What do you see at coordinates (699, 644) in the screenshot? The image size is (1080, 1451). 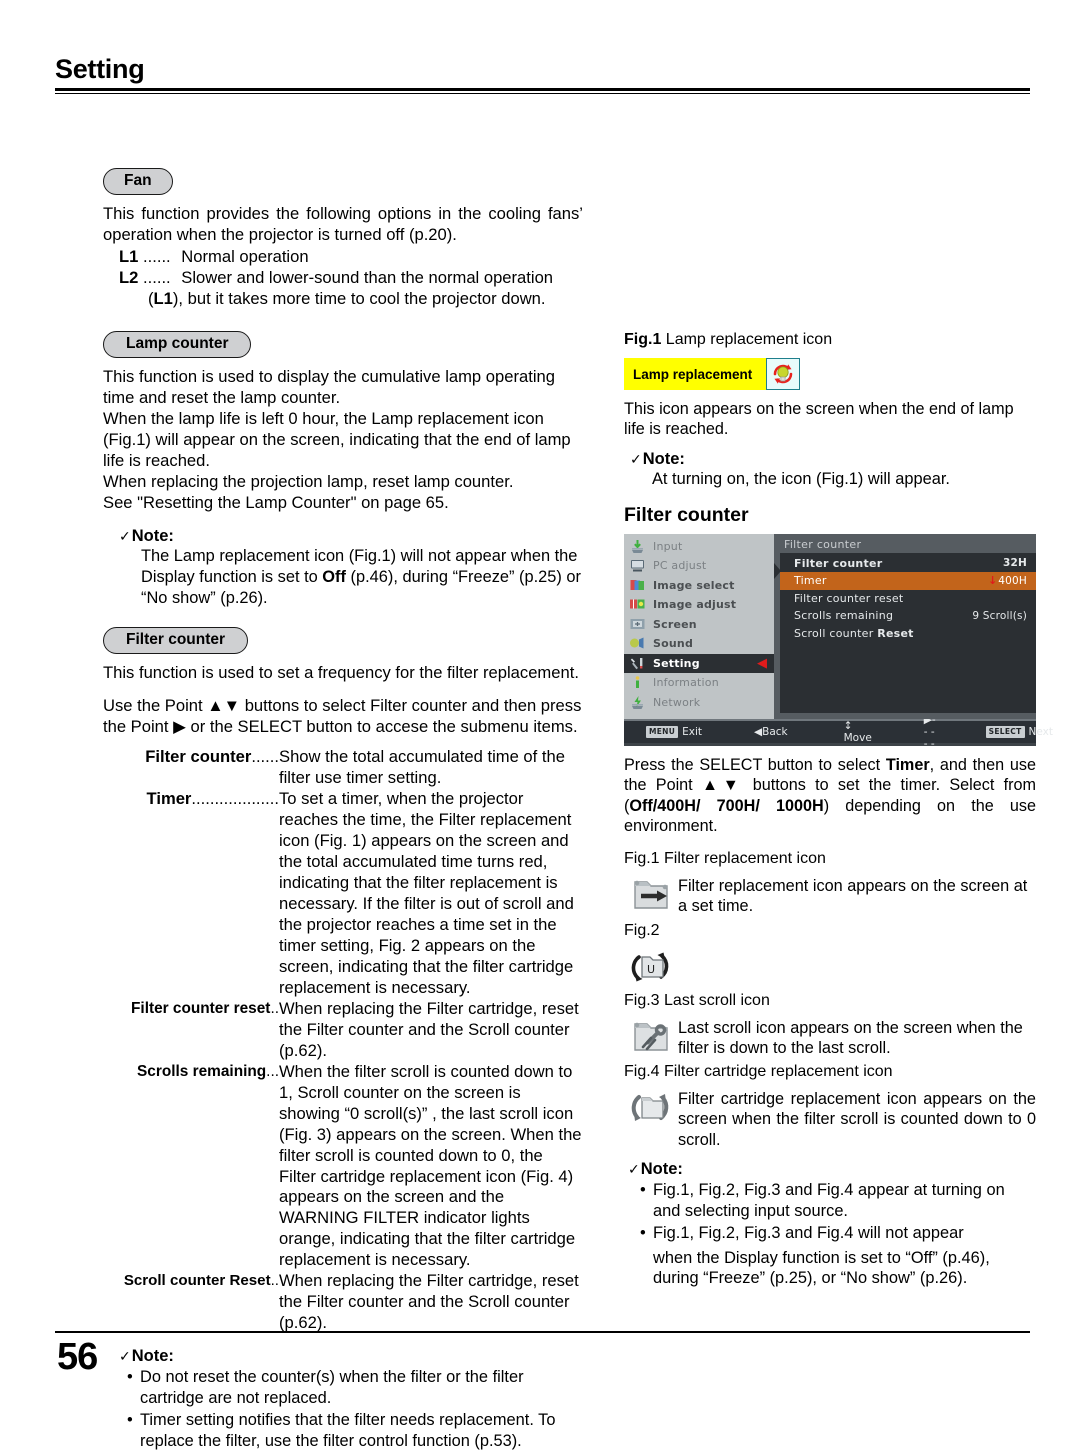 I see `sidebar-item-sound: Sound` at bounding box center [699, 644].